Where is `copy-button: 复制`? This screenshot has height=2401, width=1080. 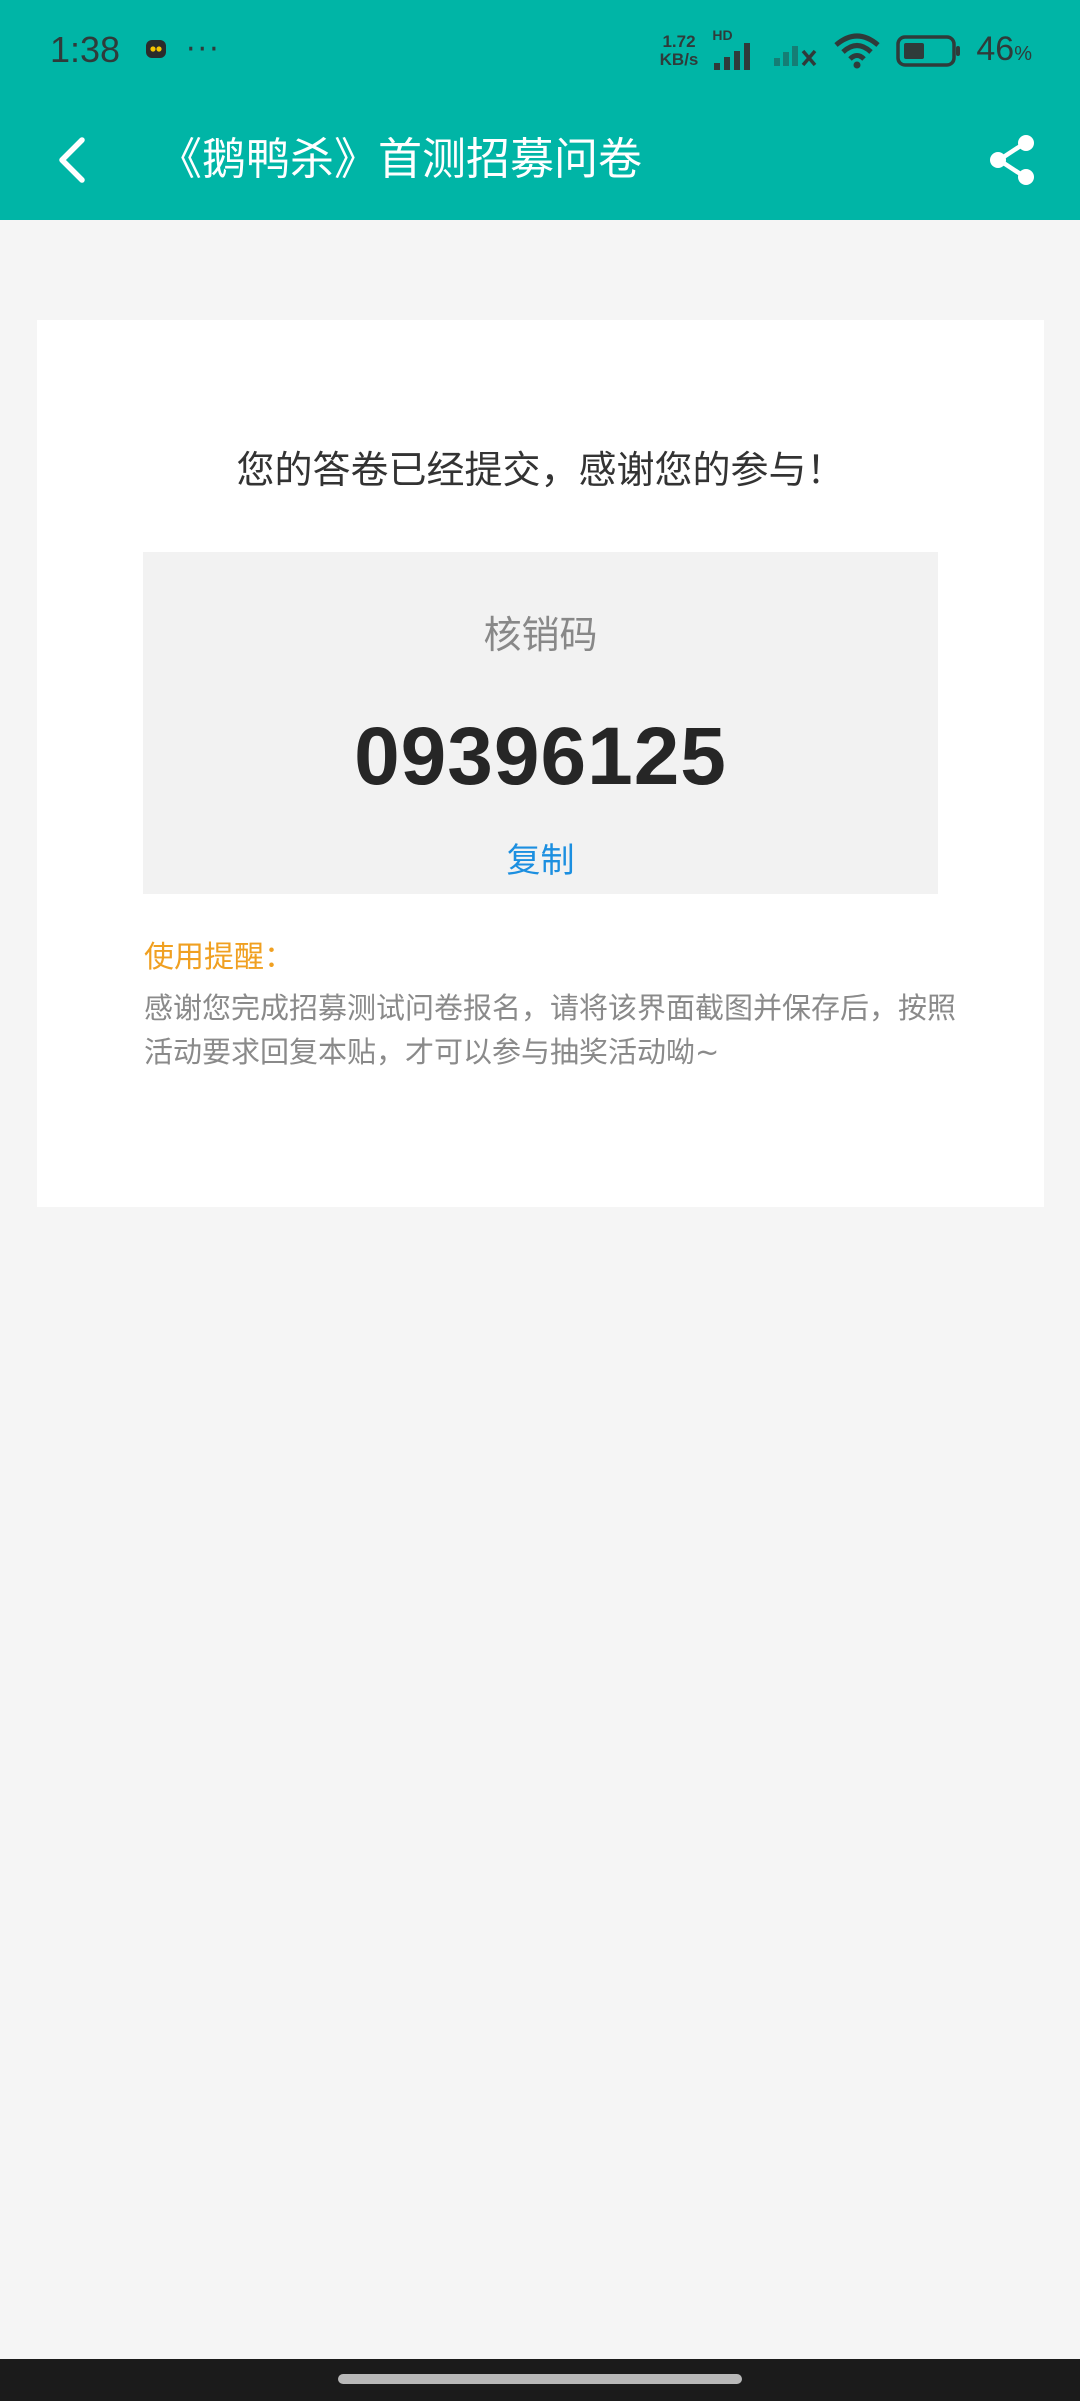
copy-button: 复制 is located at coordinates (540, 861).